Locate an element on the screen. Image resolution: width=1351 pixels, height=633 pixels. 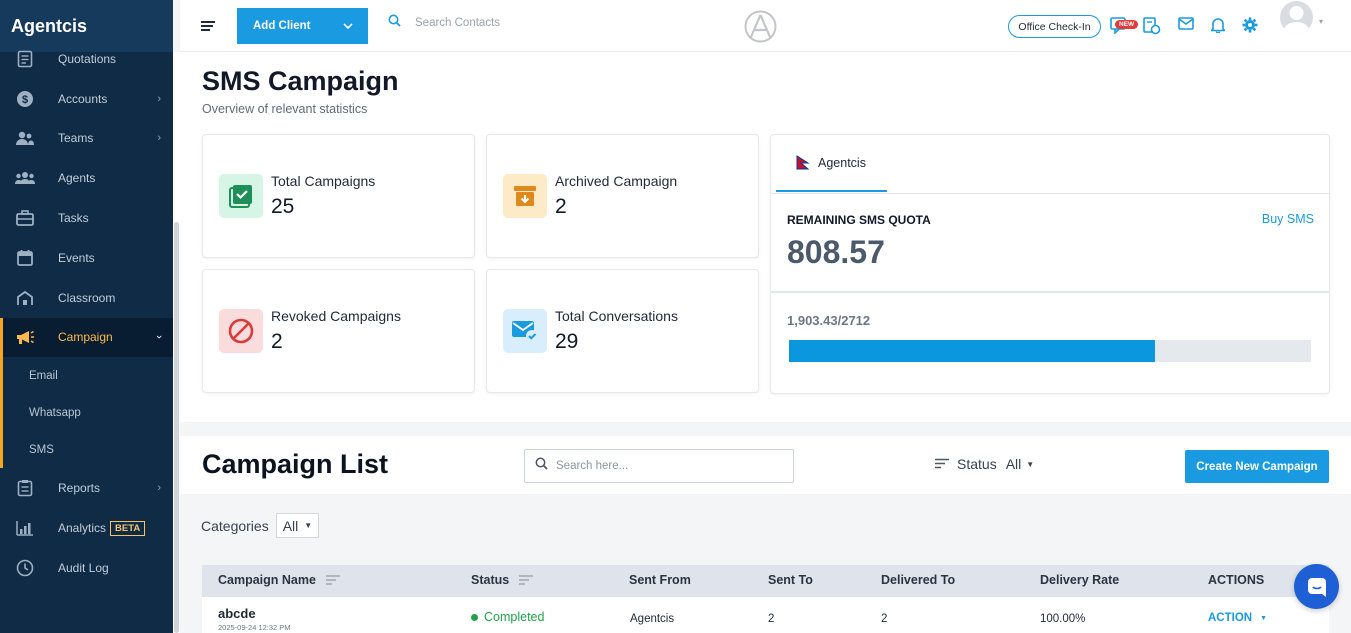
sidebar-nav-lower: Reports › Analytics BETA Audit Log is located at coordinates (86, 527).